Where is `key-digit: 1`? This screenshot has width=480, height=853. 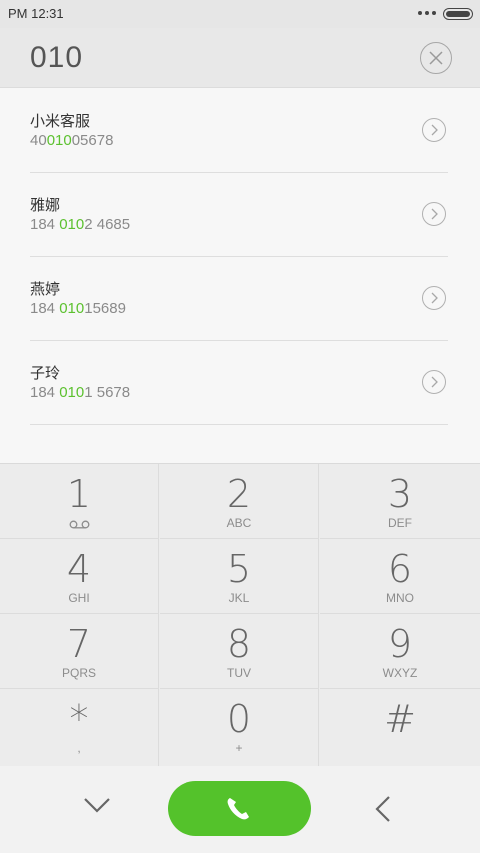
key-digit: 1 is located at coordinates (79, 494).